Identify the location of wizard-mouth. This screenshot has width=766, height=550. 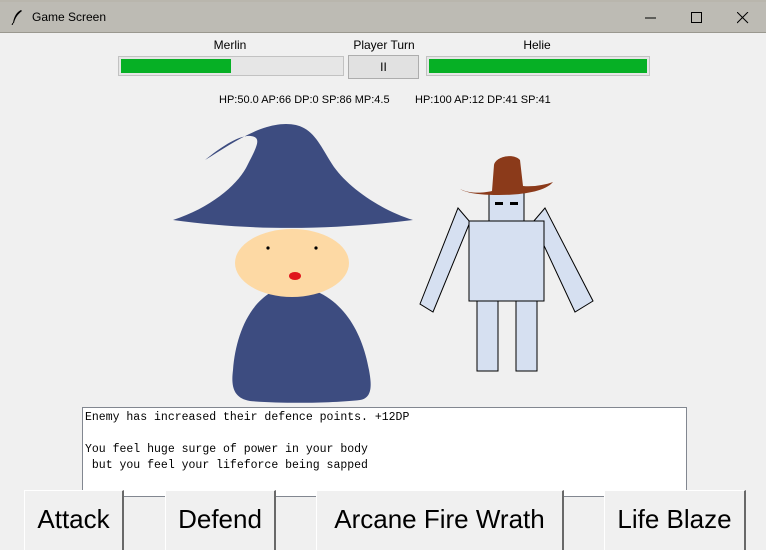
(295, 276).